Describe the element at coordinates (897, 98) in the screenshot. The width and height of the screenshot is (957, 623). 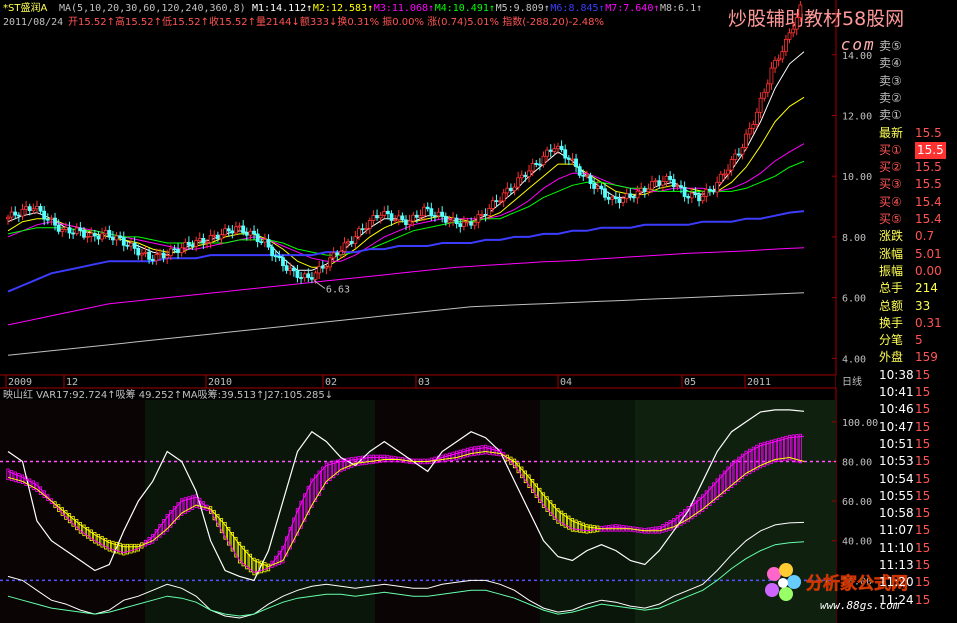
I see `sell-2: 卖②` at that location.